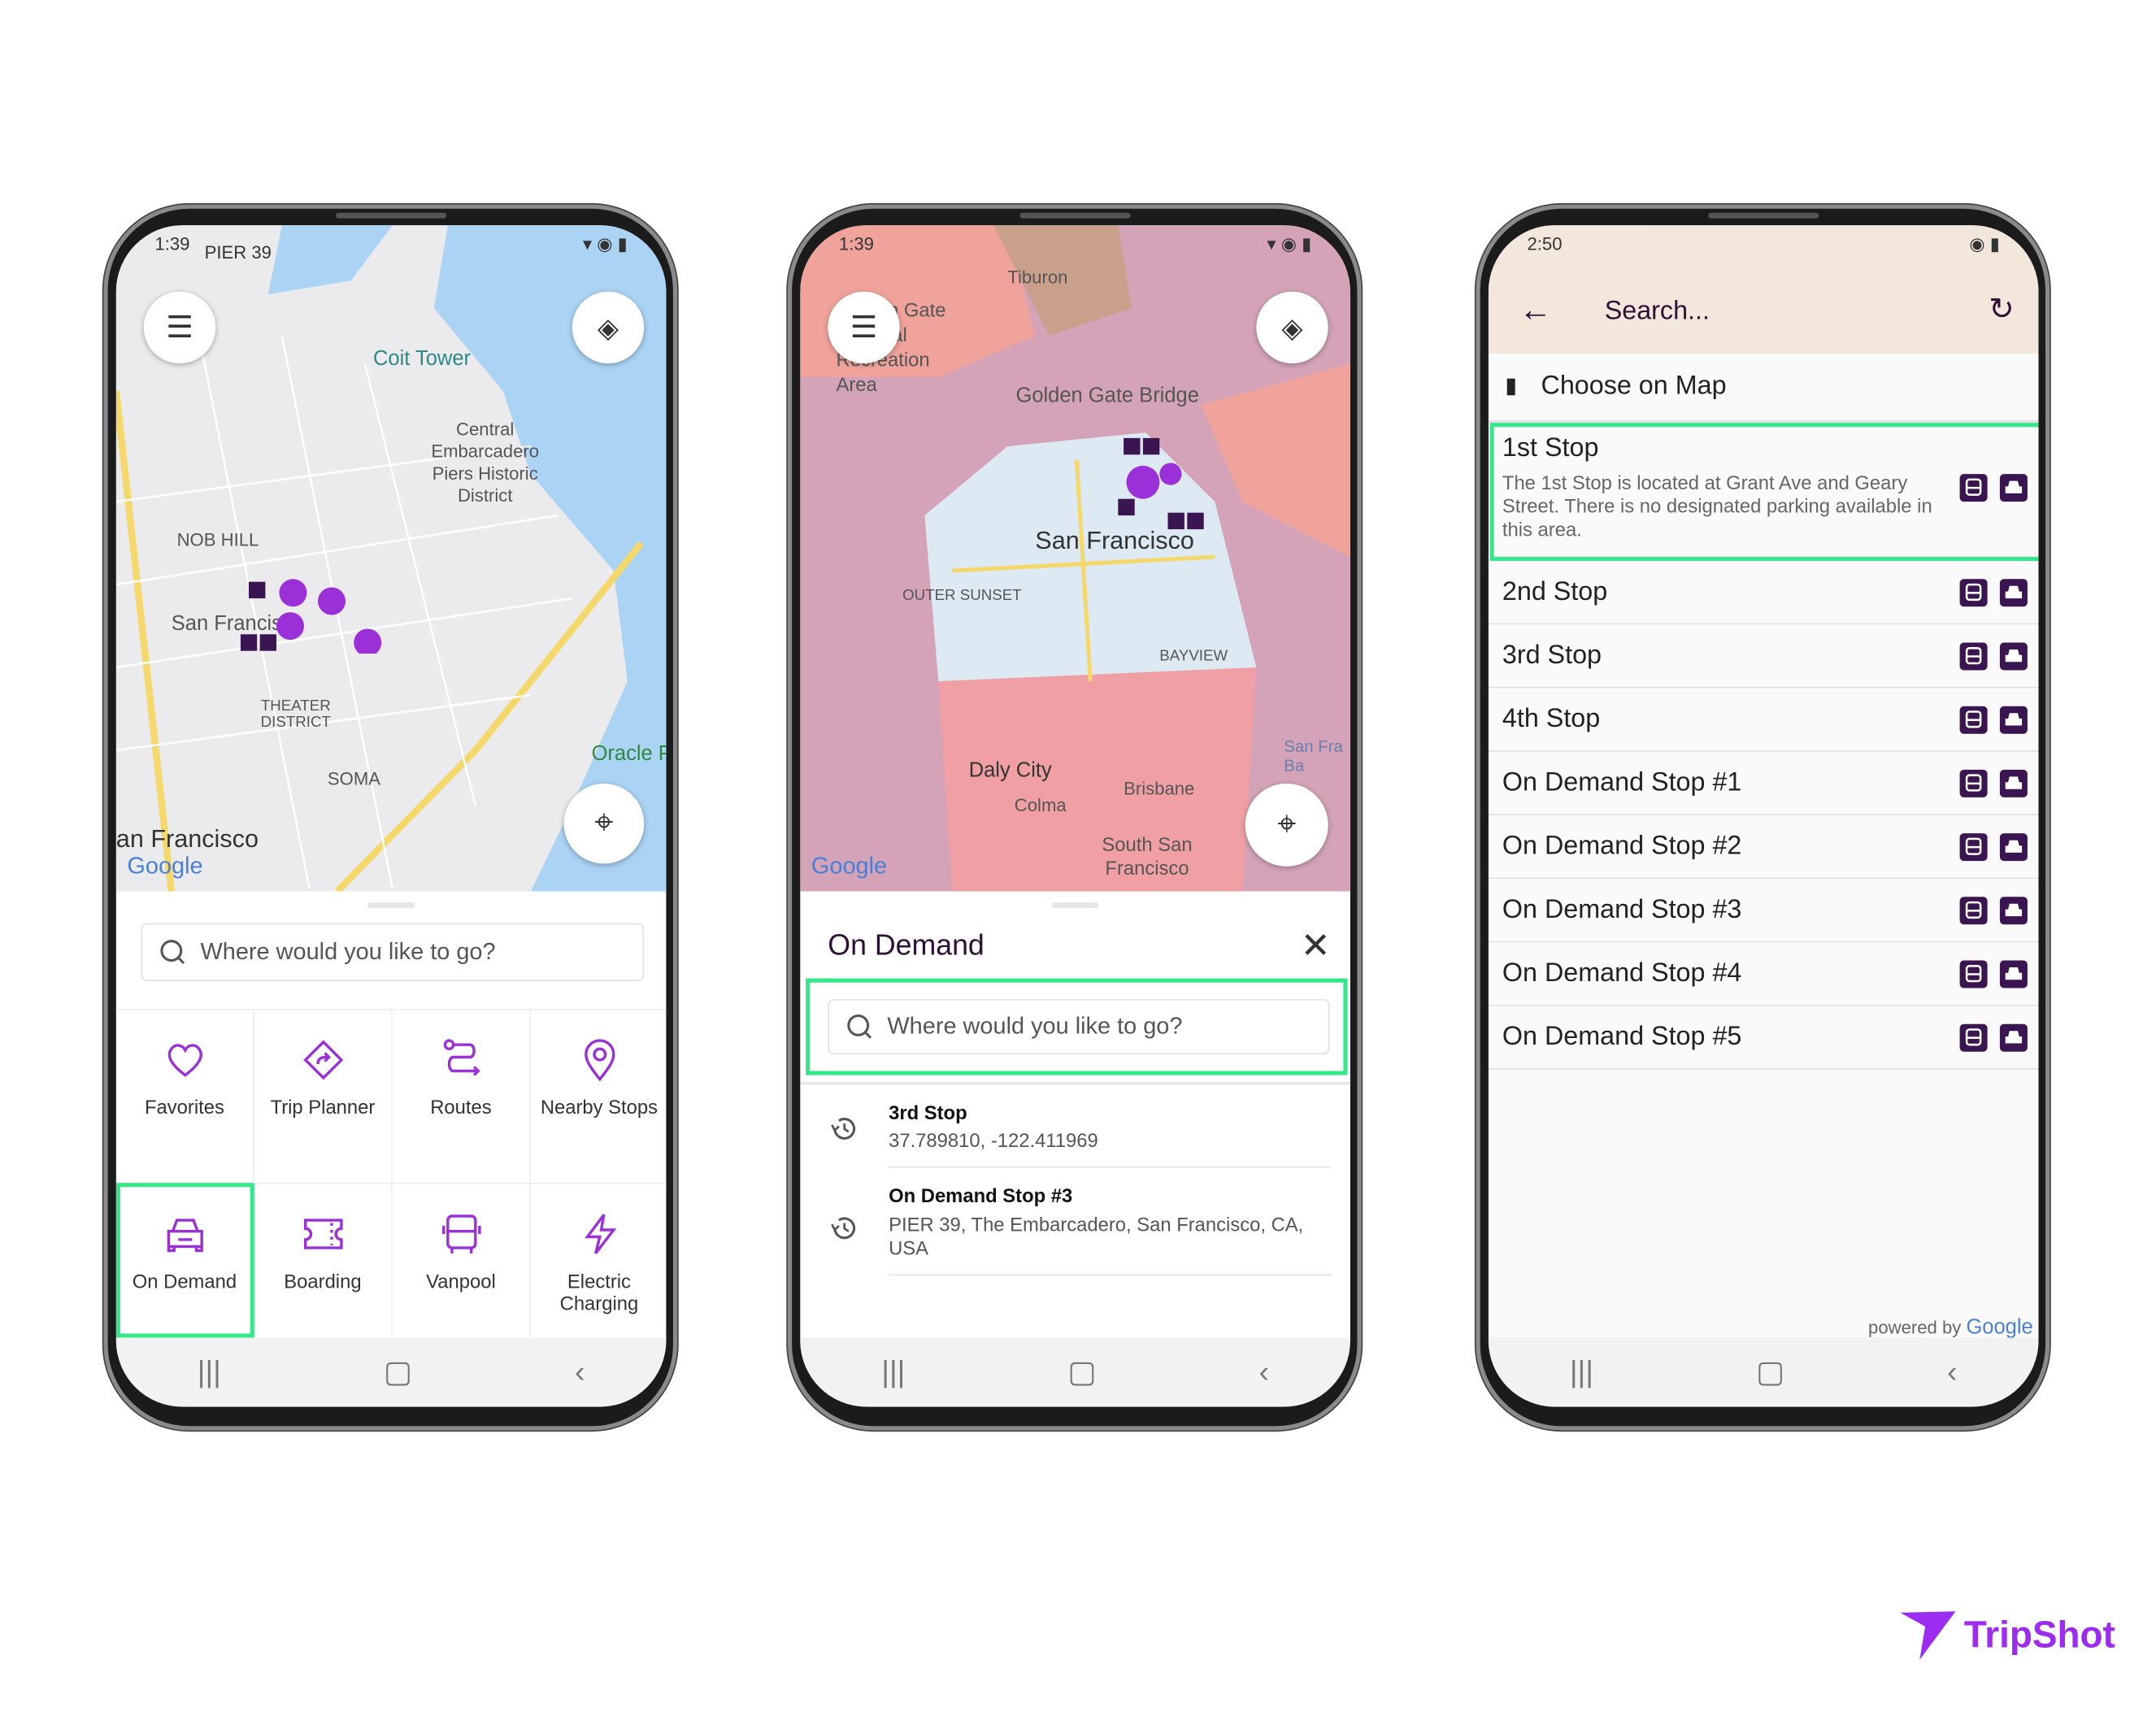 This screenshot has width=2156, height=1716. What do you see at coordinates (1764, 243) in the screenshot?
I see `status-bar: 2:50 ◉ ▮` at bounding box center [1764, 243].